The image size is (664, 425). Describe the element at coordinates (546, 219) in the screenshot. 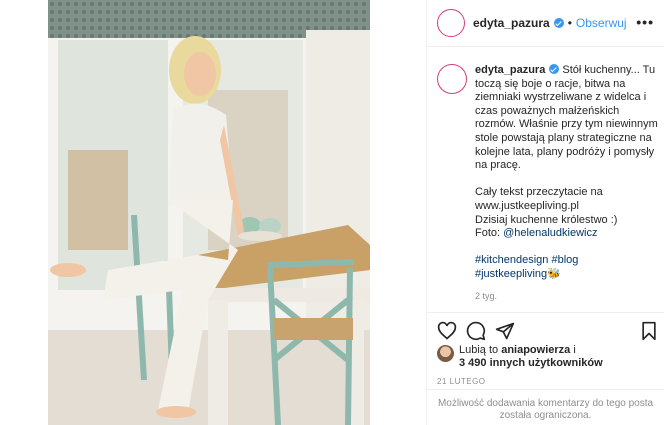

I see `caption-line: Dzisiaj kuchenne królestwo :)` at that location.